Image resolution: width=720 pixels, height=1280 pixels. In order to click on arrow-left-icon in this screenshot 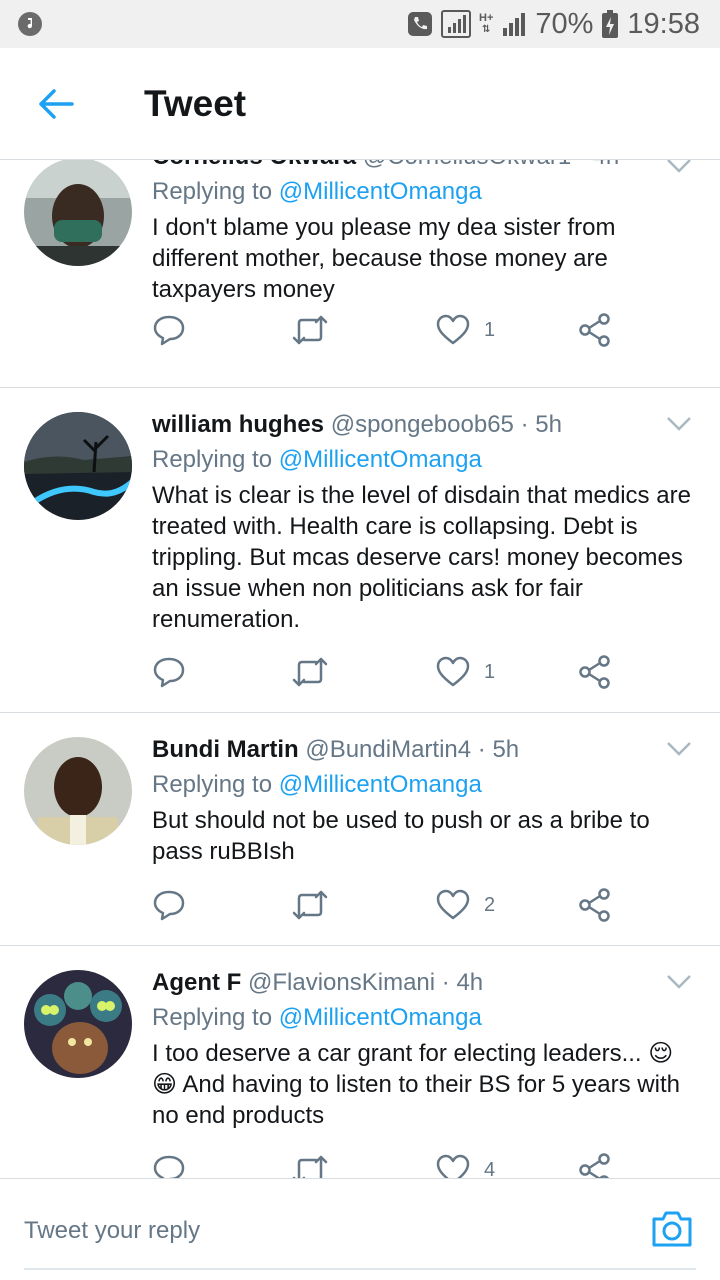, I will do `click(56, 103)`.